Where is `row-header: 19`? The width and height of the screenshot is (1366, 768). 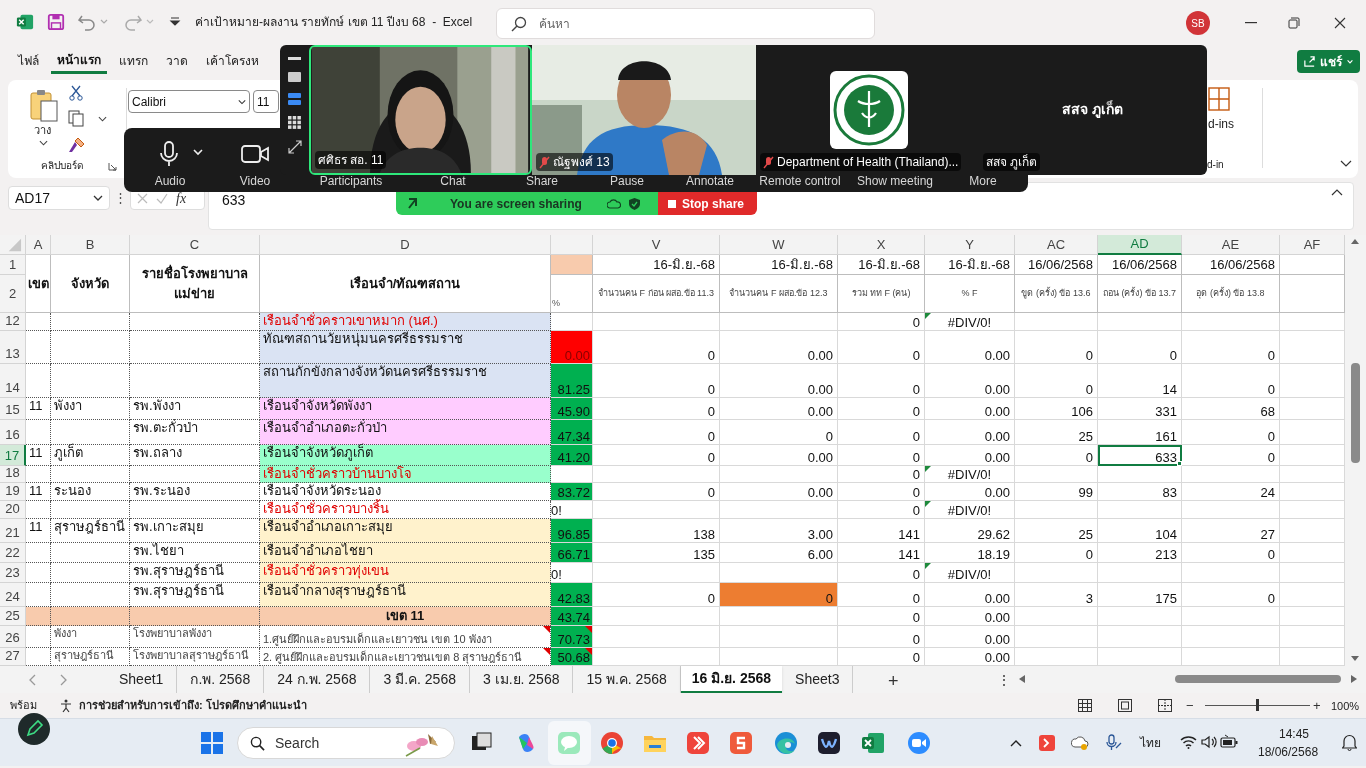 row-header: 19 is located at coordinates (13, 492).